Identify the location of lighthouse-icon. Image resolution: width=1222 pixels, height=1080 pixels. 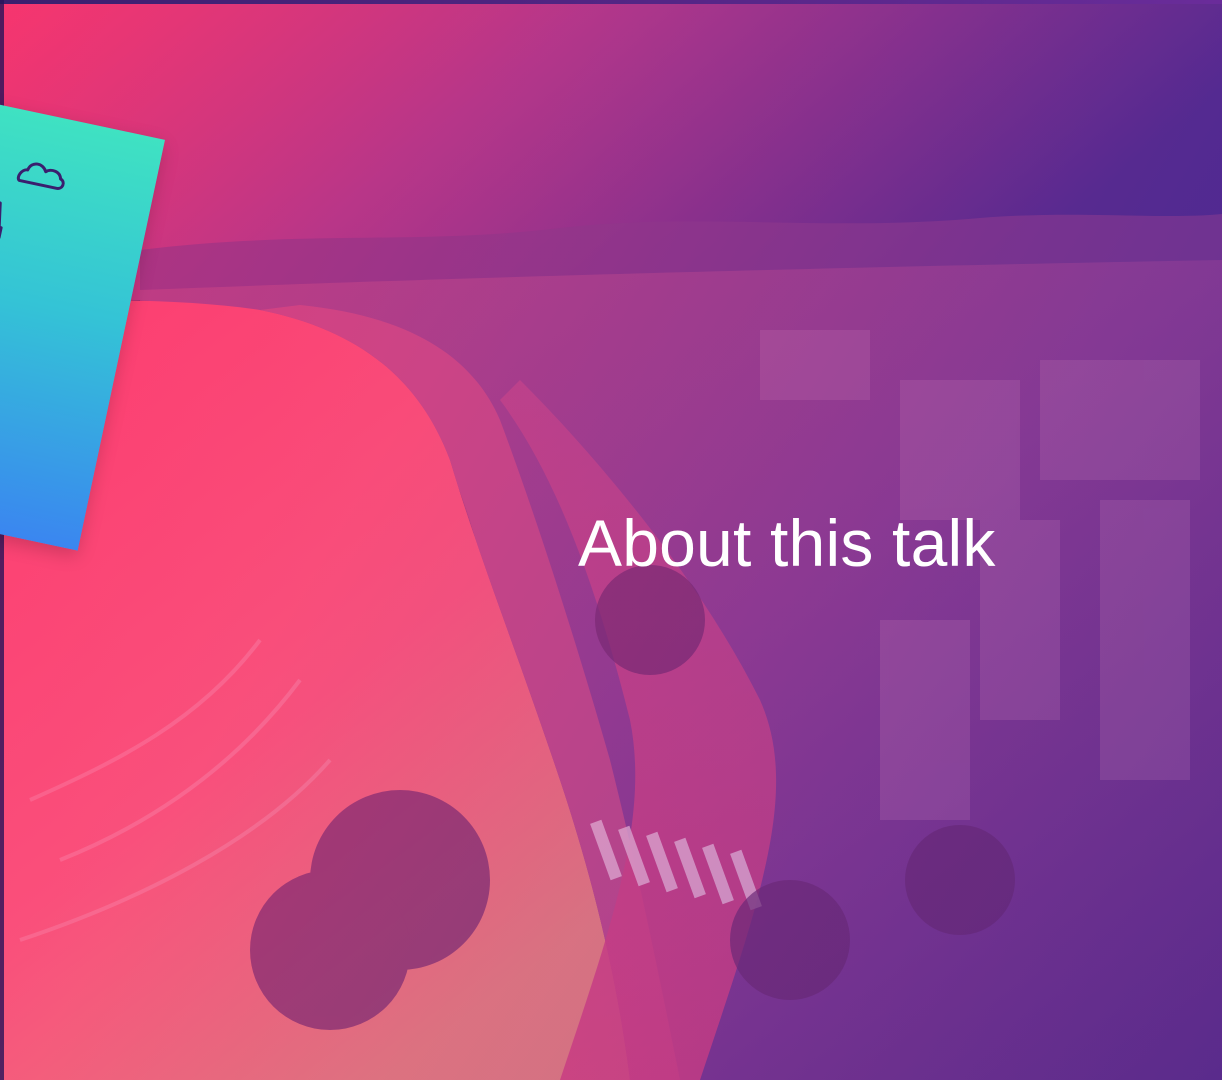
(1, 218).